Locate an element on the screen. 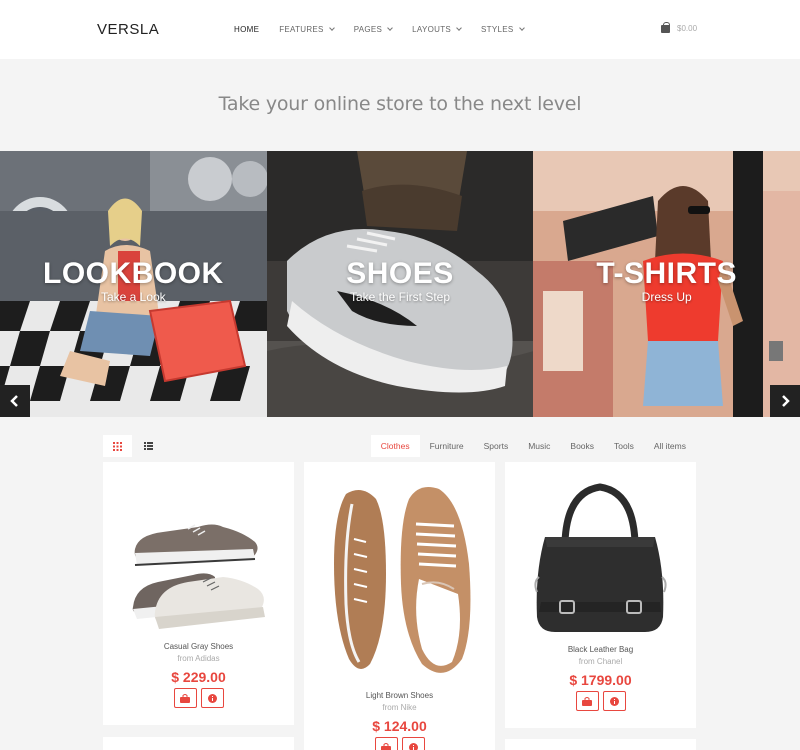 This screenshot has height=750, width=800. chevron-left-icon is located at coordinates (14, 401).